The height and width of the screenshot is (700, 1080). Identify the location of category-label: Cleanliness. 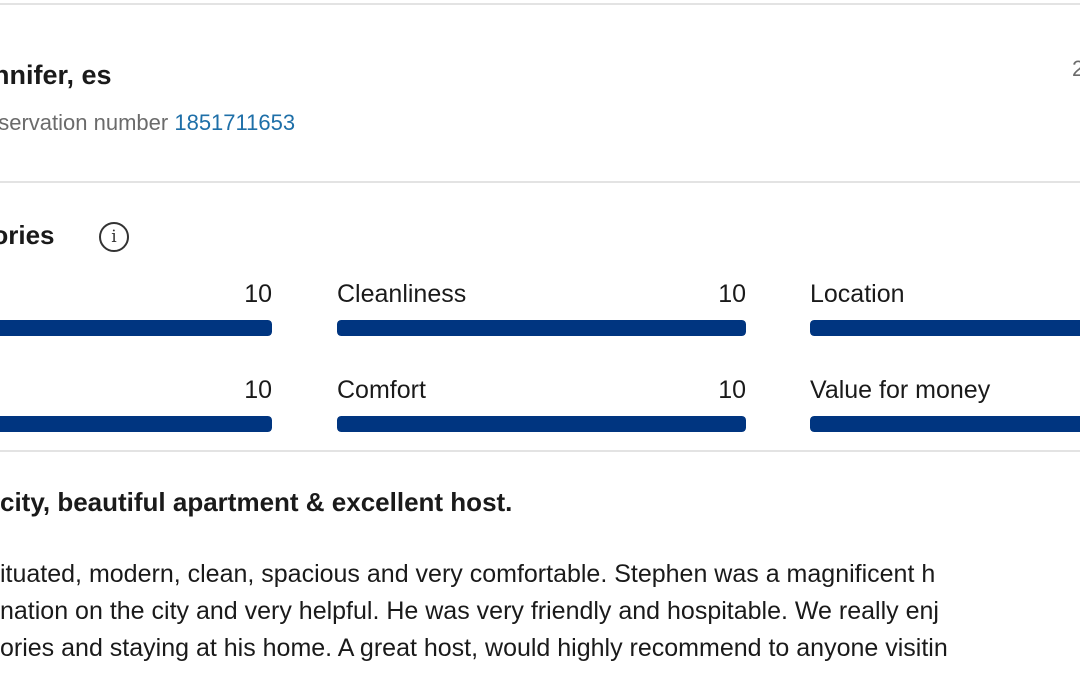
(402, 294).